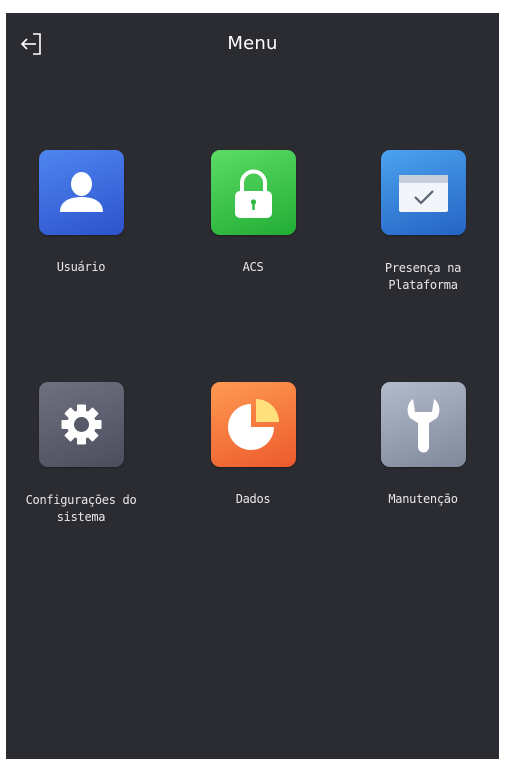  I want to click on user-tile-icon, so click(81, 192).